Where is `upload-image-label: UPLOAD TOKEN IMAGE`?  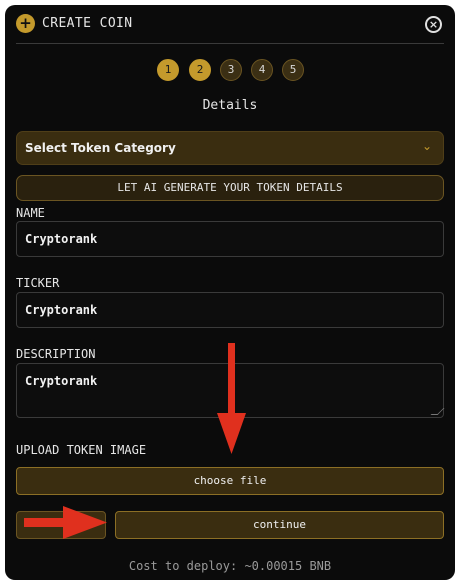
upload-image-label: UPLOAD TOKEN IMAGE is located at coordinates (81, 450).